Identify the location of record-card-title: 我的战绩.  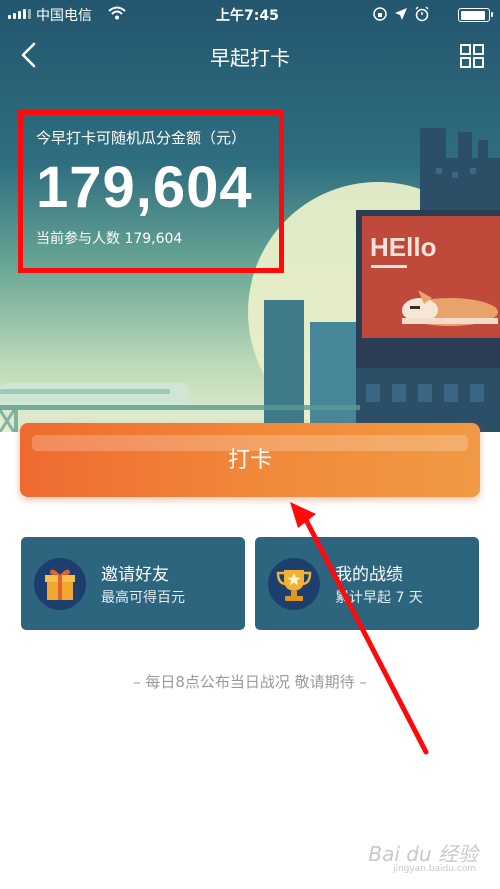
(369, 575).